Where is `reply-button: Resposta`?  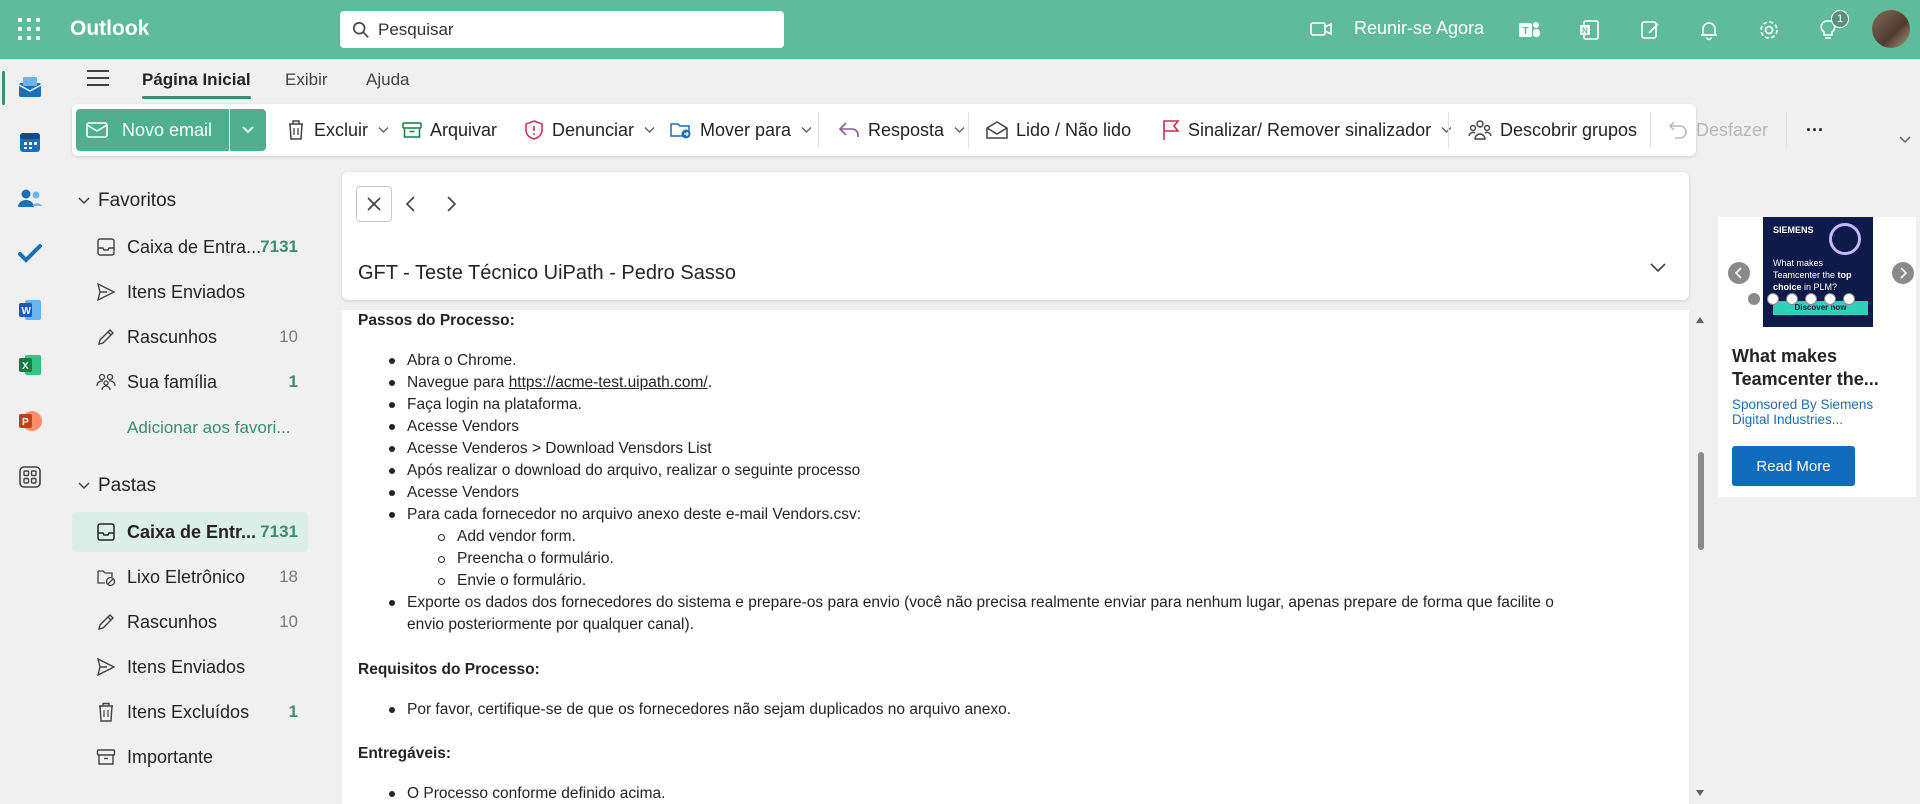 reply-button: Resposta is located at coordinates (901, 130).